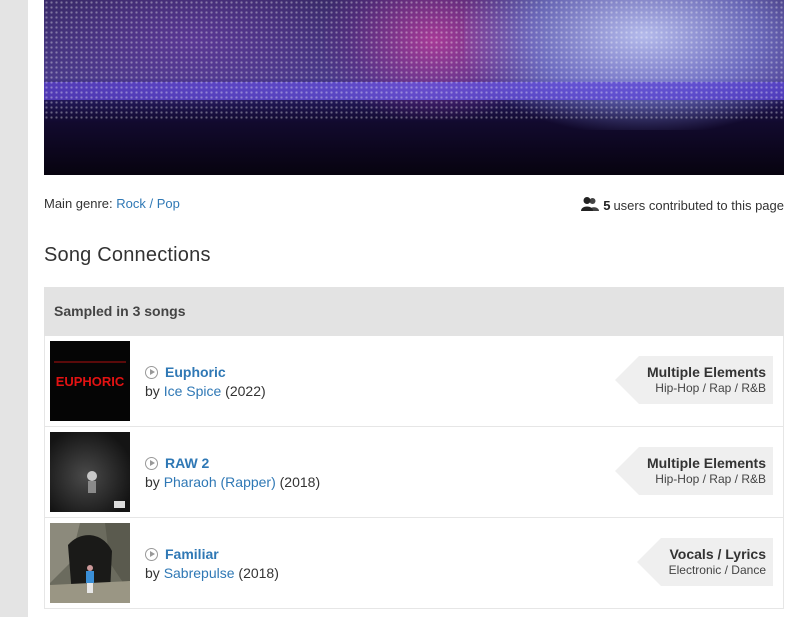  I want to click on svg-text: EUPHORIC, so click(90, 381).